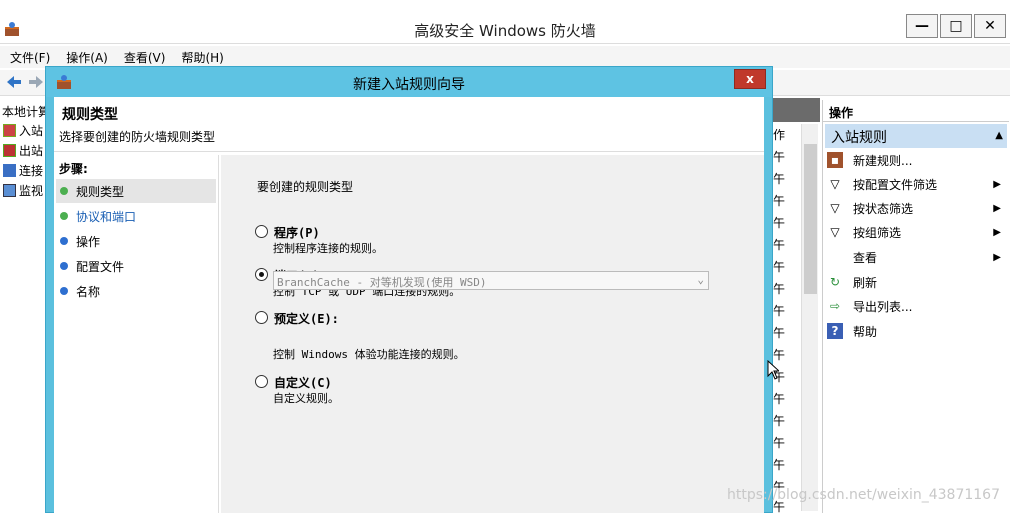 The height and width of the screenshot is (513, 1010). Describe the element at coordinates (136, 191) in the screenshot. I see `step-rule-type: 规则类型` at that location.